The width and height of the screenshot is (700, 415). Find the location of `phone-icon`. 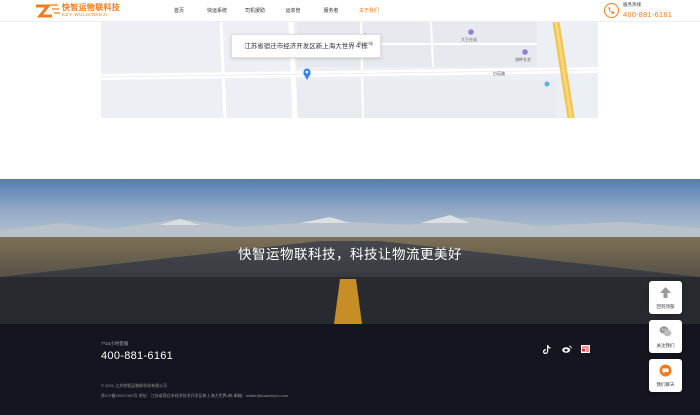

phone-icon is located at coordinates (611, 10).